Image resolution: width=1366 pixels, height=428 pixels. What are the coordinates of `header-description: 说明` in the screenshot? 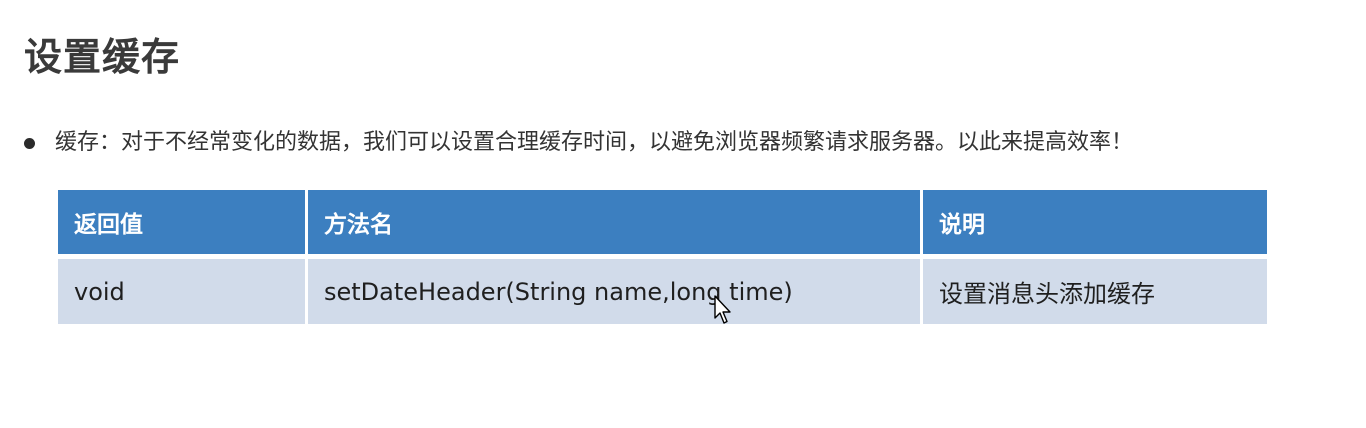 It's located at (1095, 222).